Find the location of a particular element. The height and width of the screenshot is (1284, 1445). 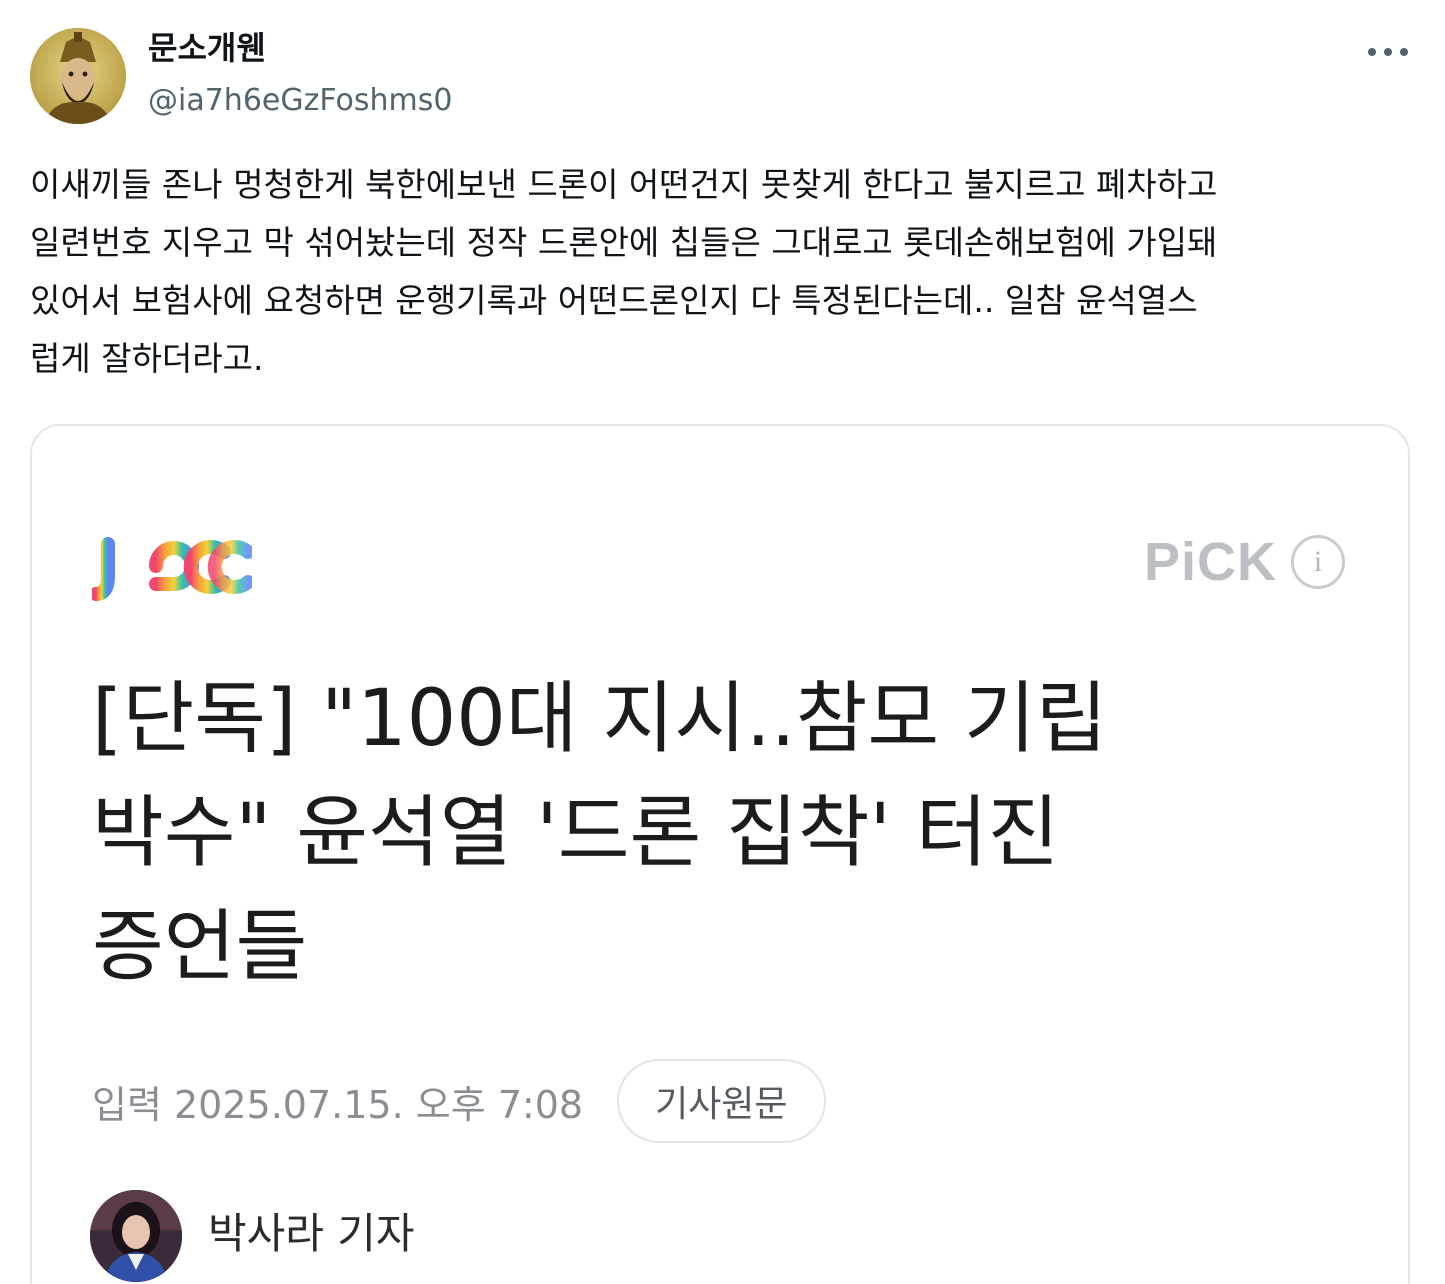

article-date: 입력 2025.07.15. 오후 7:08 is located at coordinates (338, 1104).